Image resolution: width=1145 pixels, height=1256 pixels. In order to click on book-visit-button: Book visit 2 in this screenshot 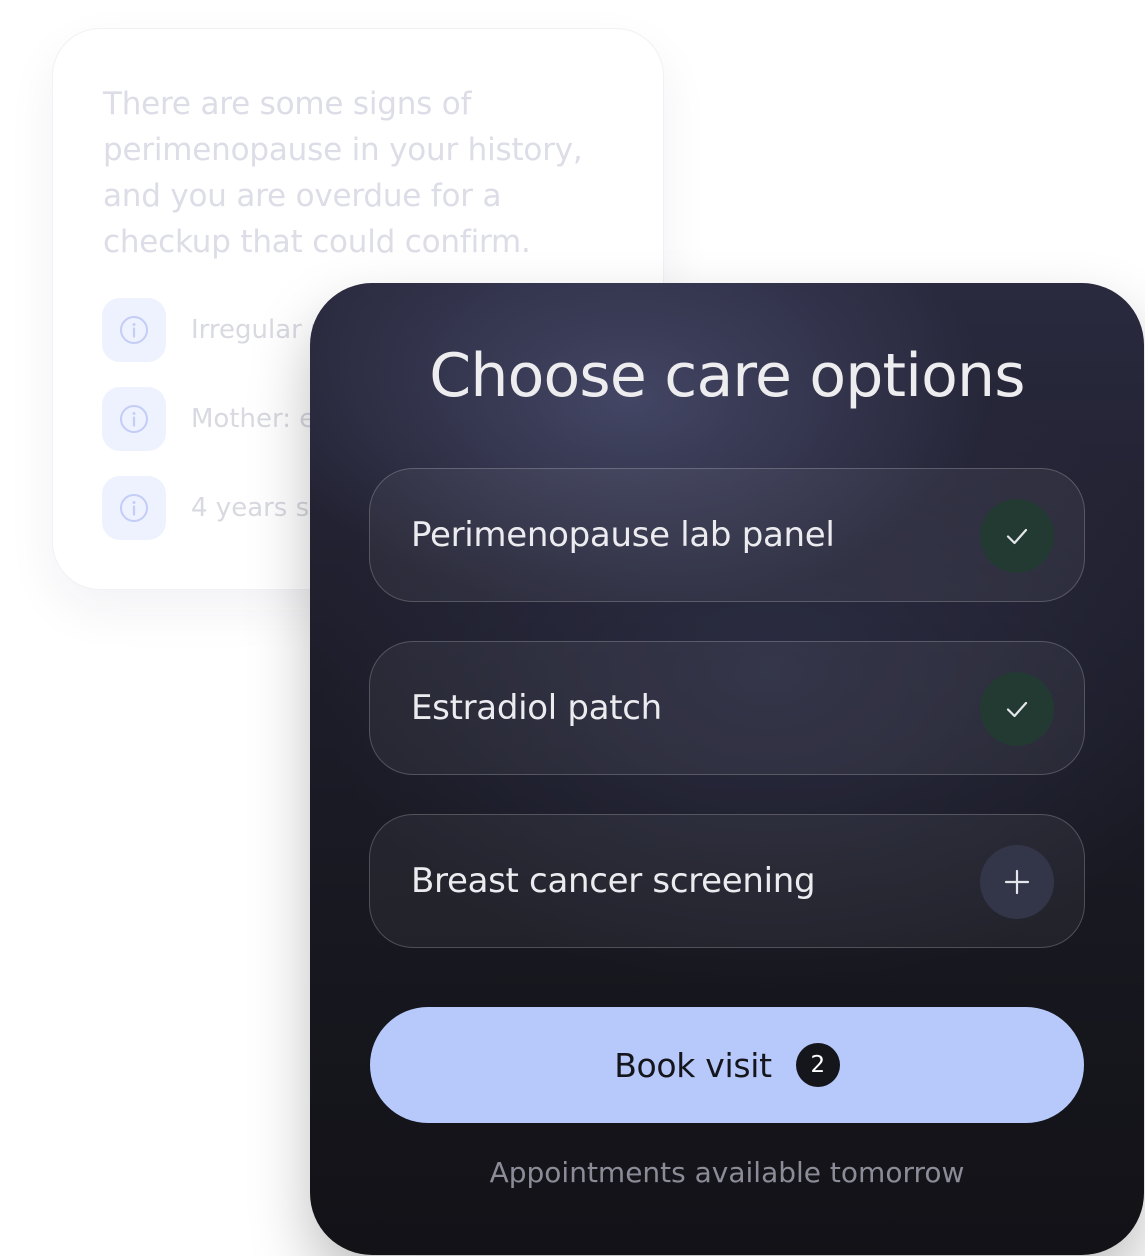, I will do `click(727, 1065)`.